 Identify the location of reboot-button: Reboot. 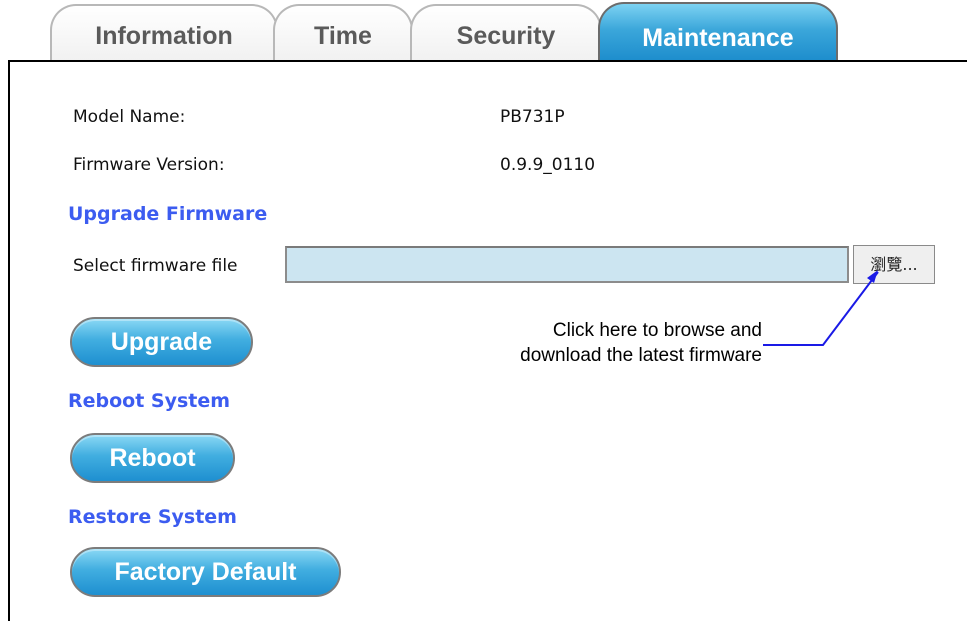
(152, 458).